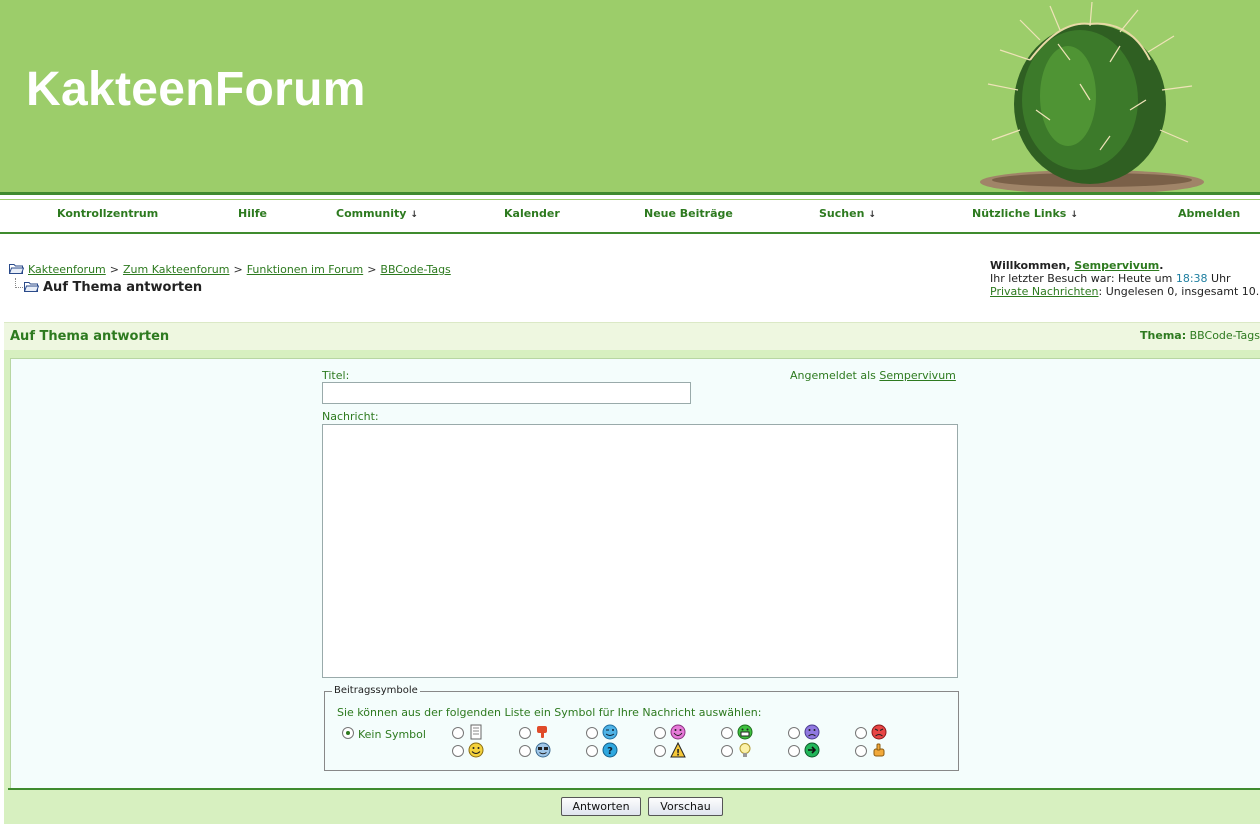  I want to click on breadcrumb-link-features: Funktionen im Forum, so click(305, 269).